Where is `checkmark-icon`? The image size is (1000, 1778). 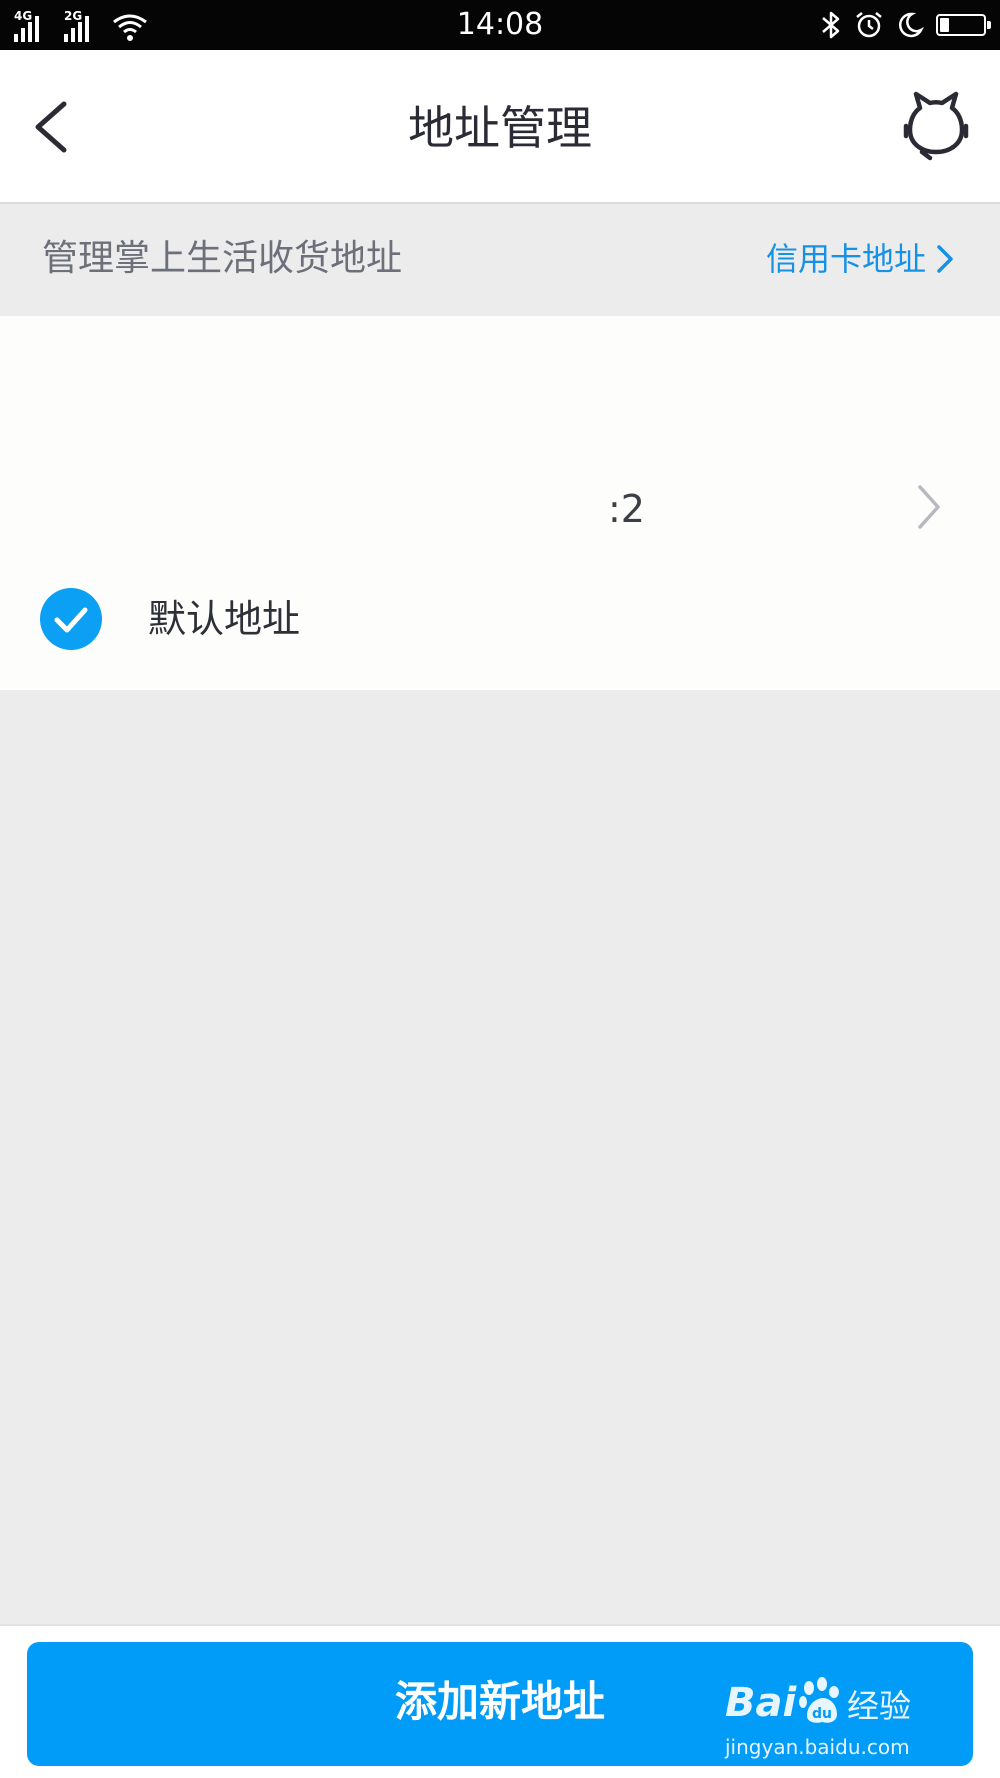 checkmark-icon is located at coordinates (71, 620).